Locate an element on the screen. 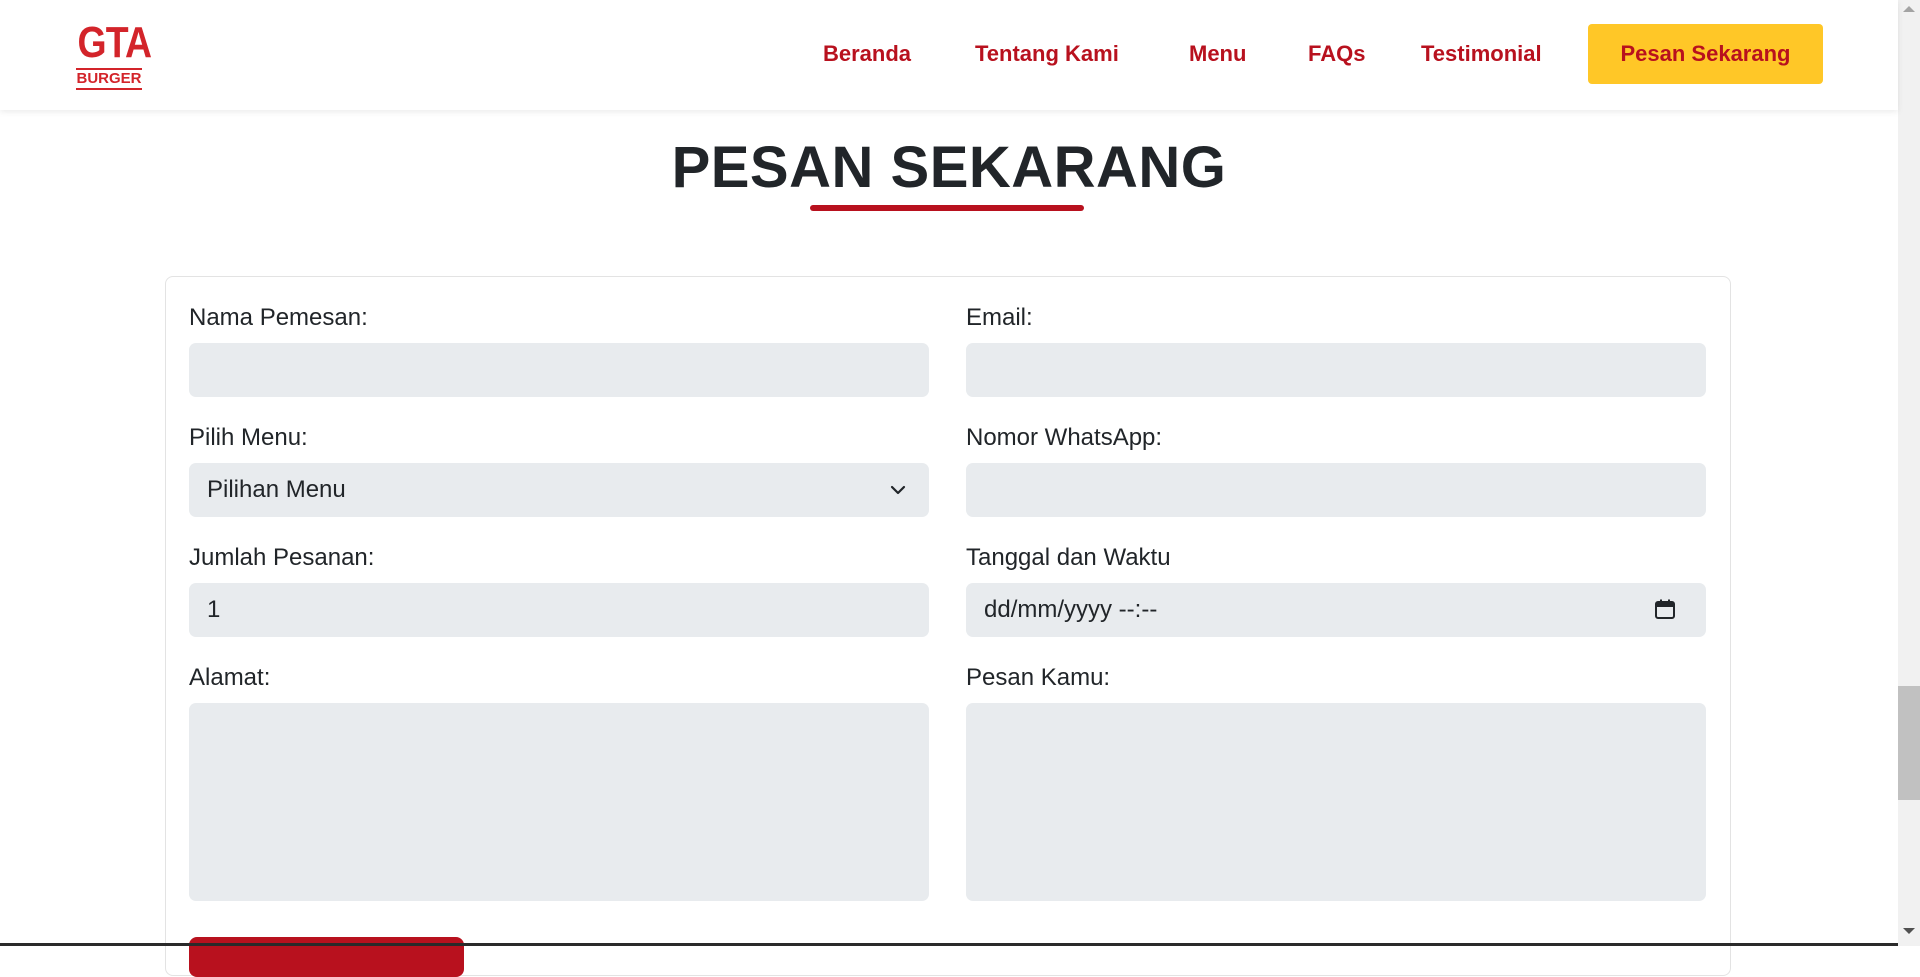  menu-label: Pilih Menu: is located at coordinates (248, 437).